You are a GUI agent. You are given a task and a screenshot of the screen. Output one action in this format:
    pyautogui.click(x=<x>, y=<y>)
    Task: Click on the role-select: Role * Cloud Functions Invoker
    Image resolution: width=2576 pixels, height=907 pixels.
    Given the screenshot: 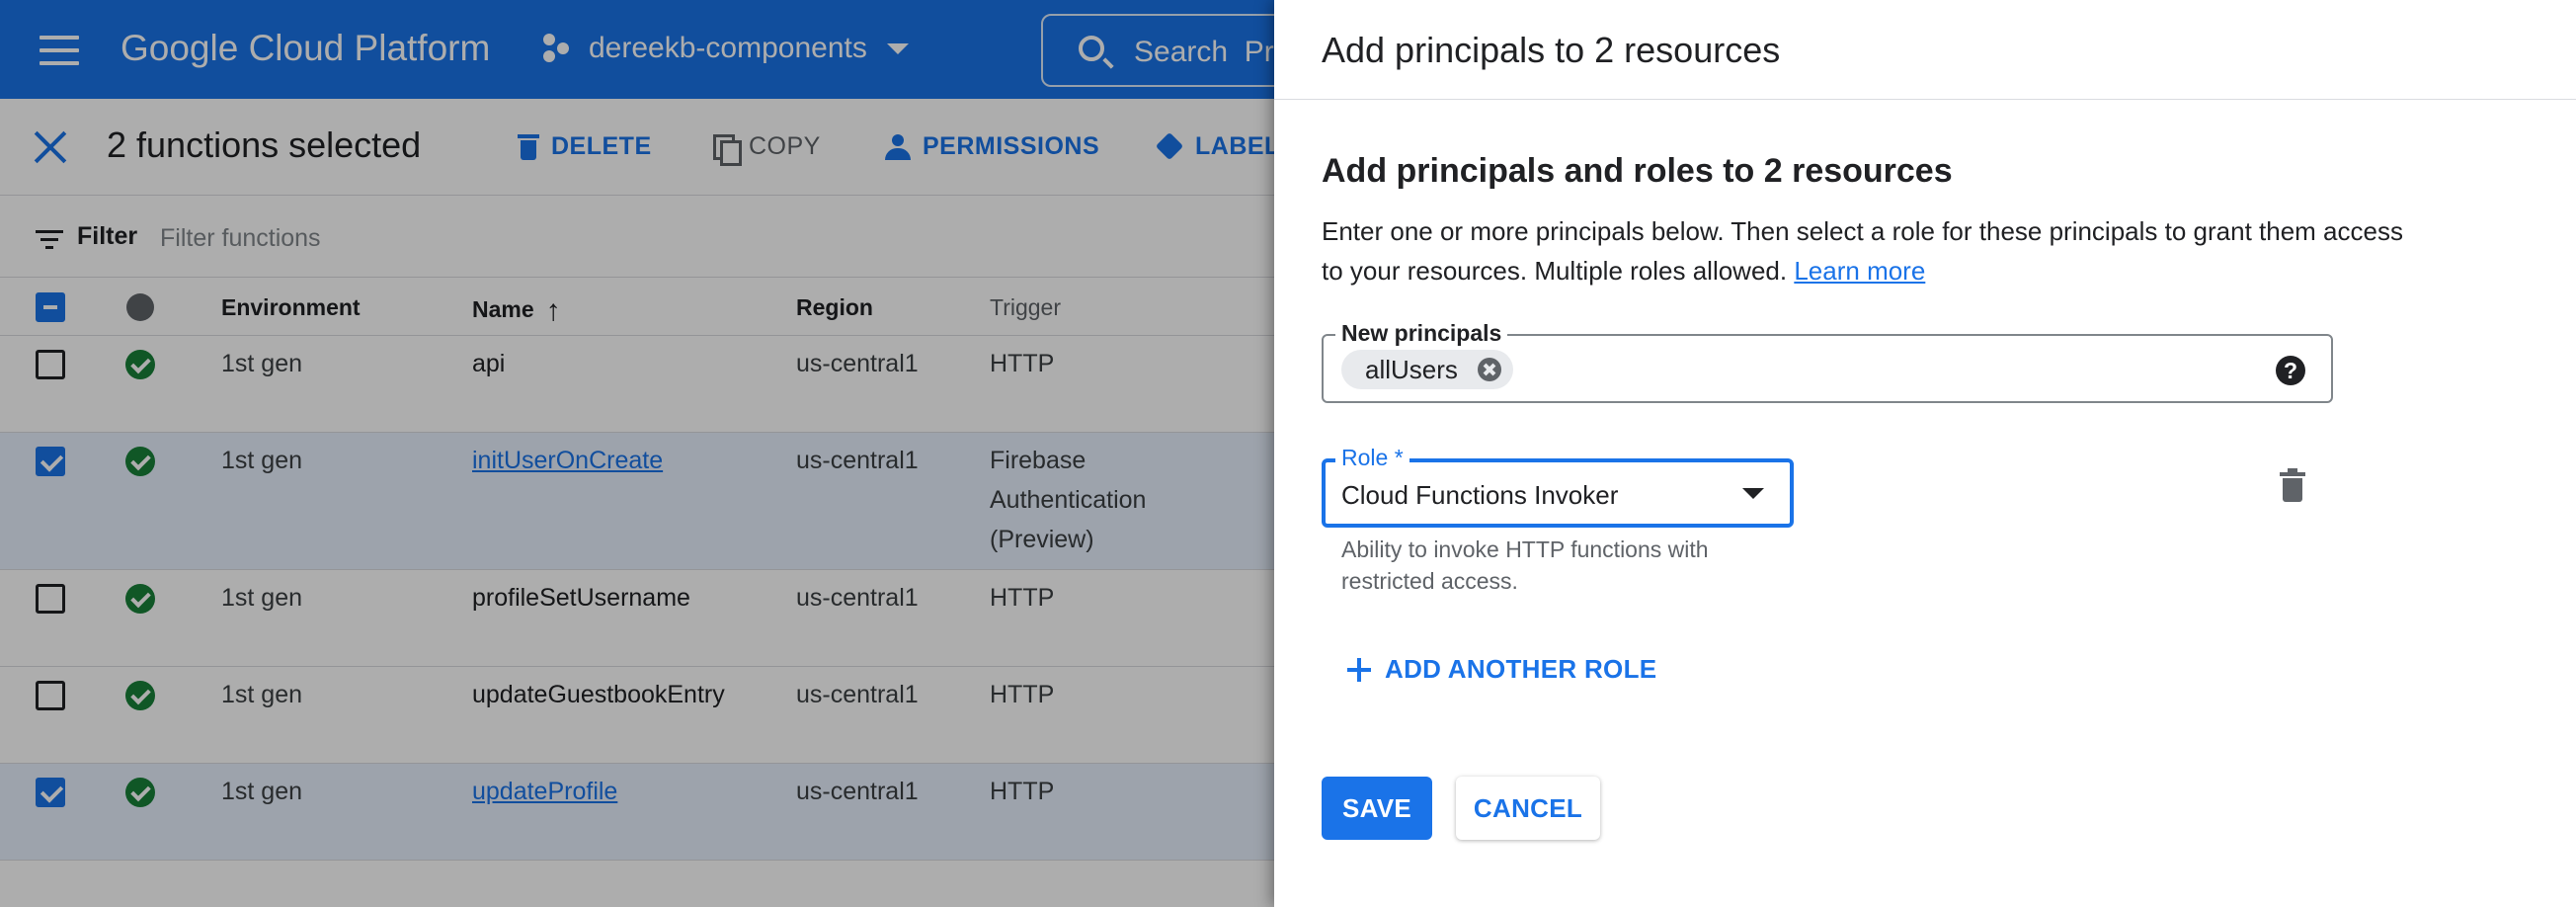 What is the action you would take?
    pyautogui.click(x=1558, y=487)
    